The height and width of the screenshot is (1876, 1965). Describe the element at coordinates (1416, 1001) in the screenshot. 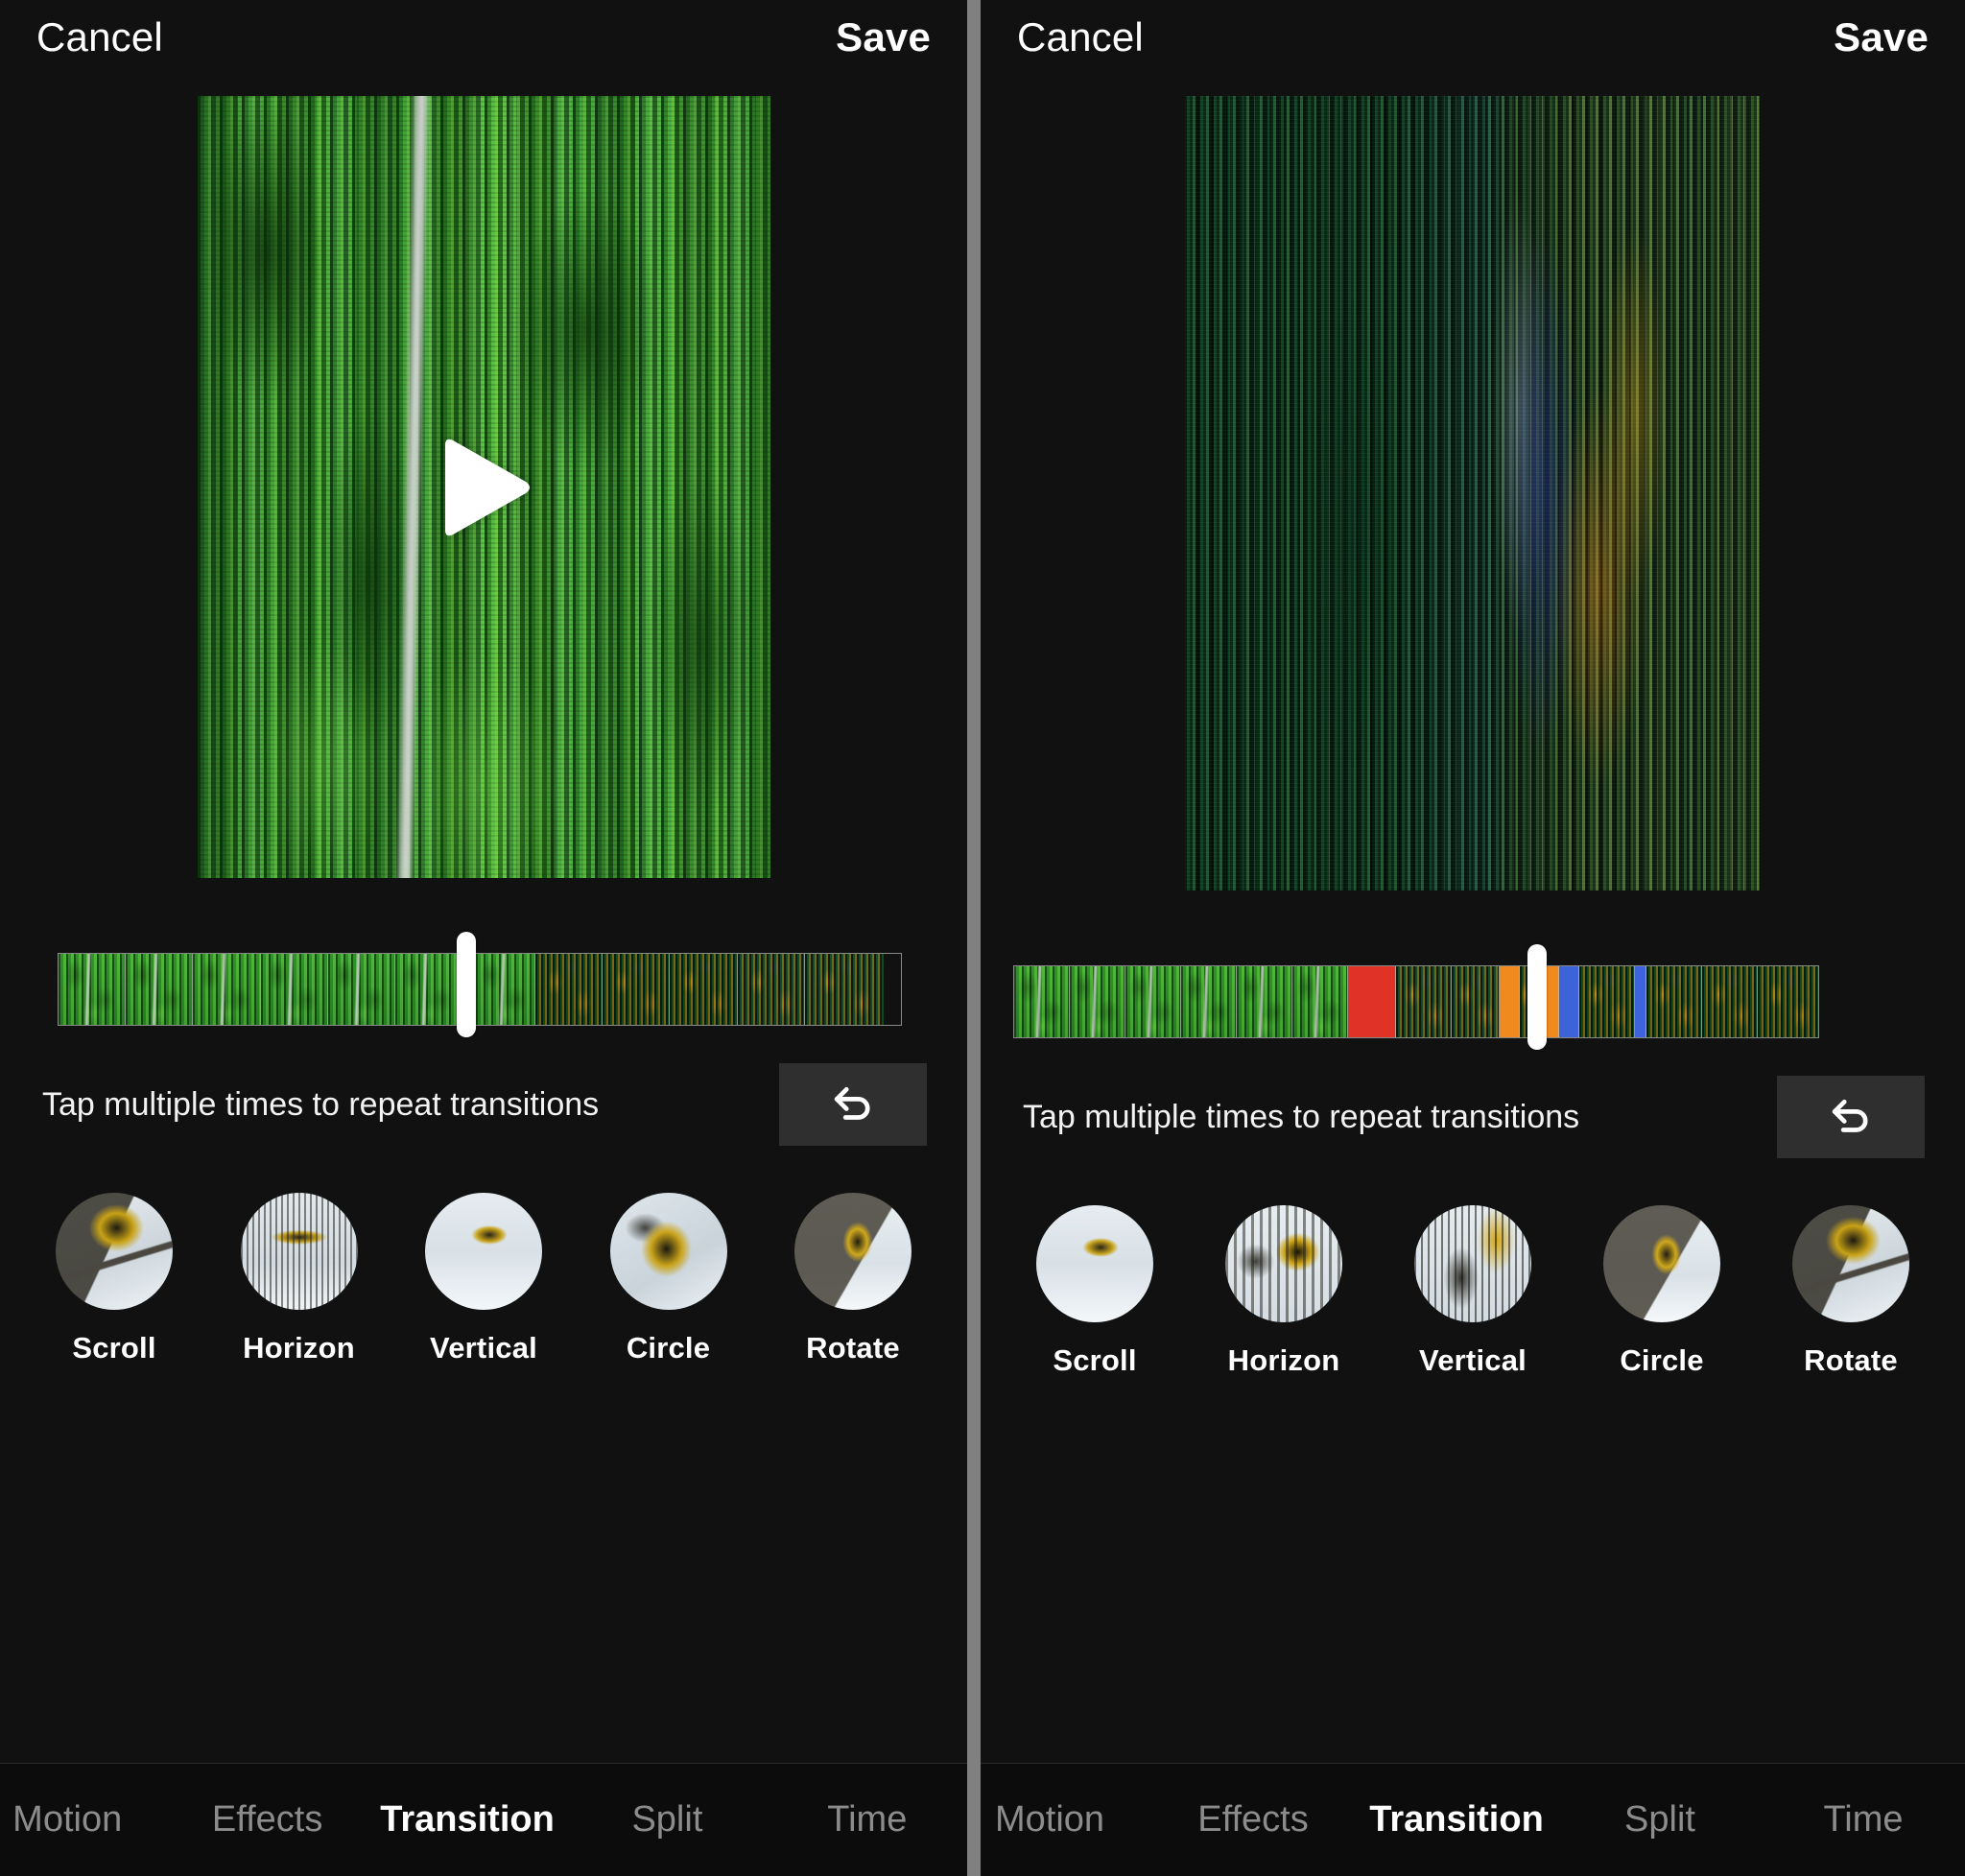

I see `filmstrip-right` at that location.